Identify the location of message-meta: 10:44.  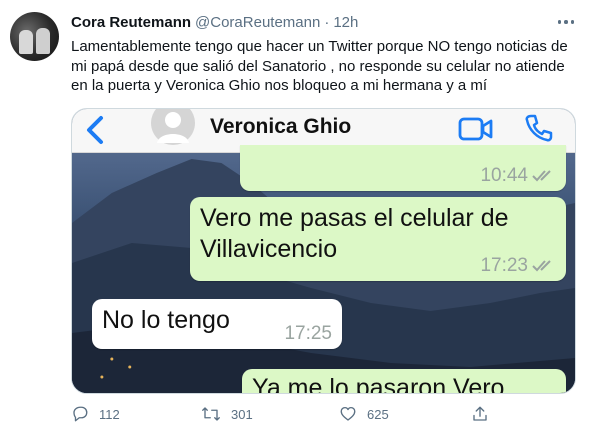
(518, 176).